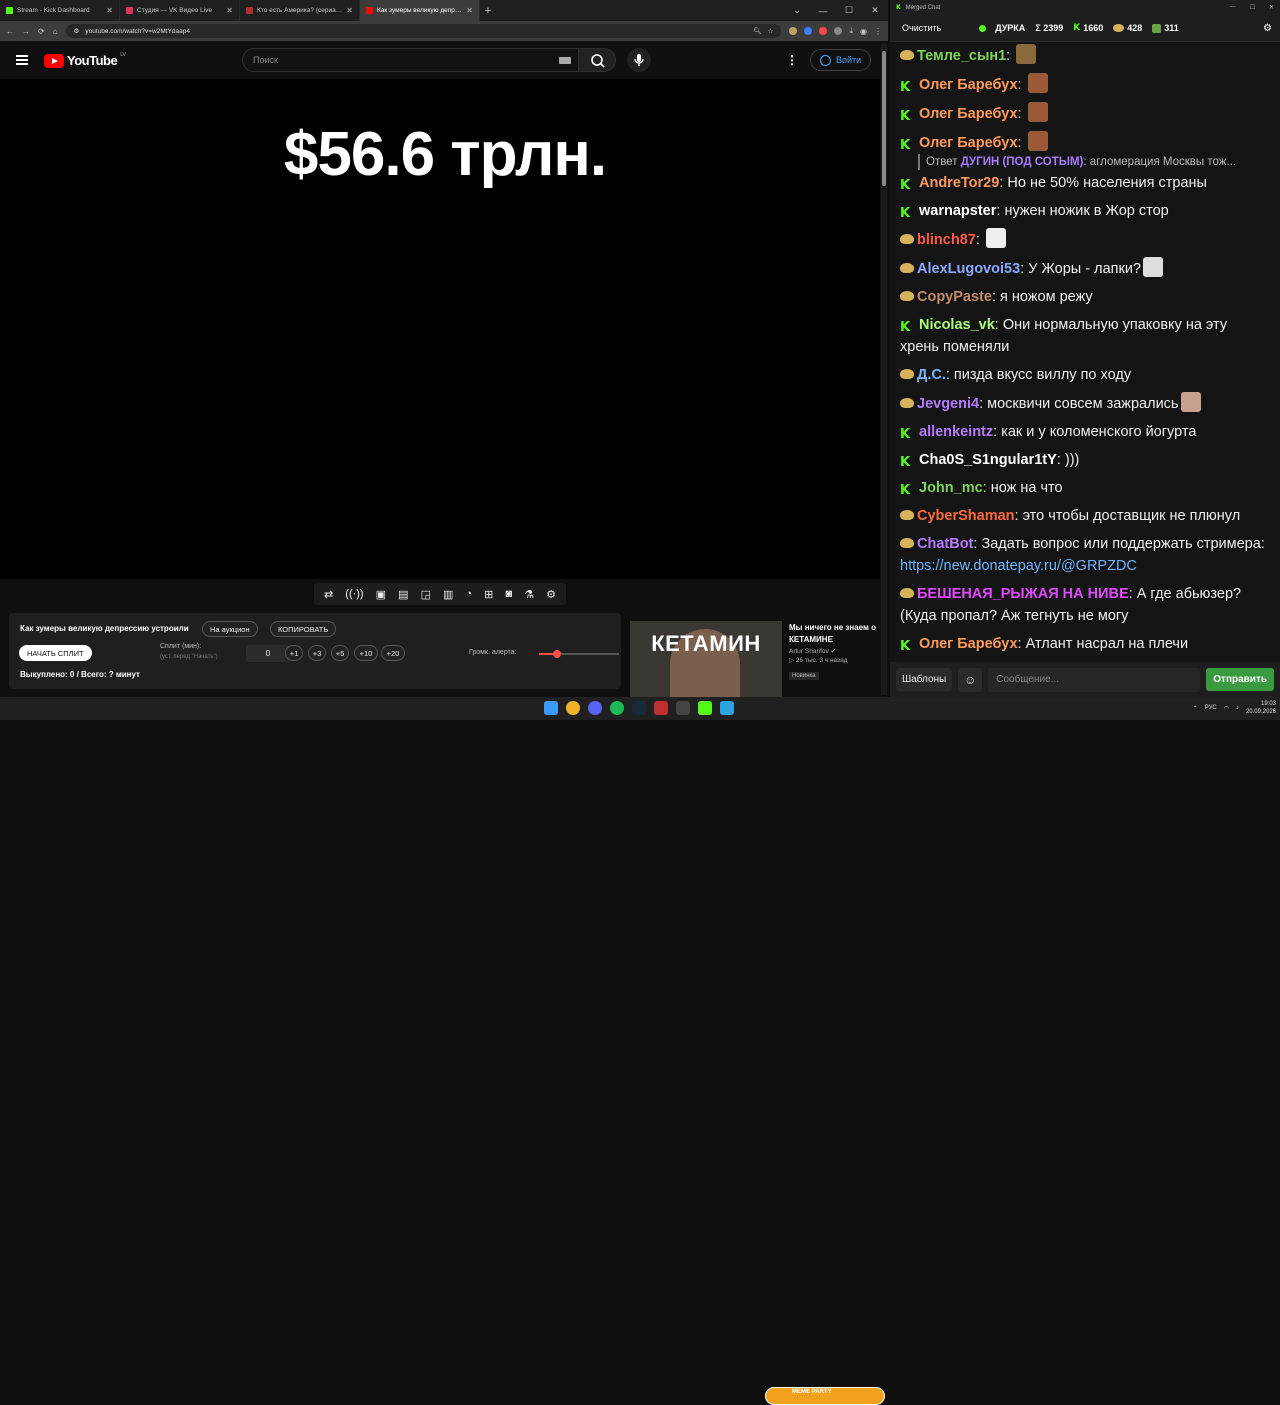 Image resolution: width=1280 pixels, height=1405 pixels. I want to click on chrome-icon, so click(573, 708).